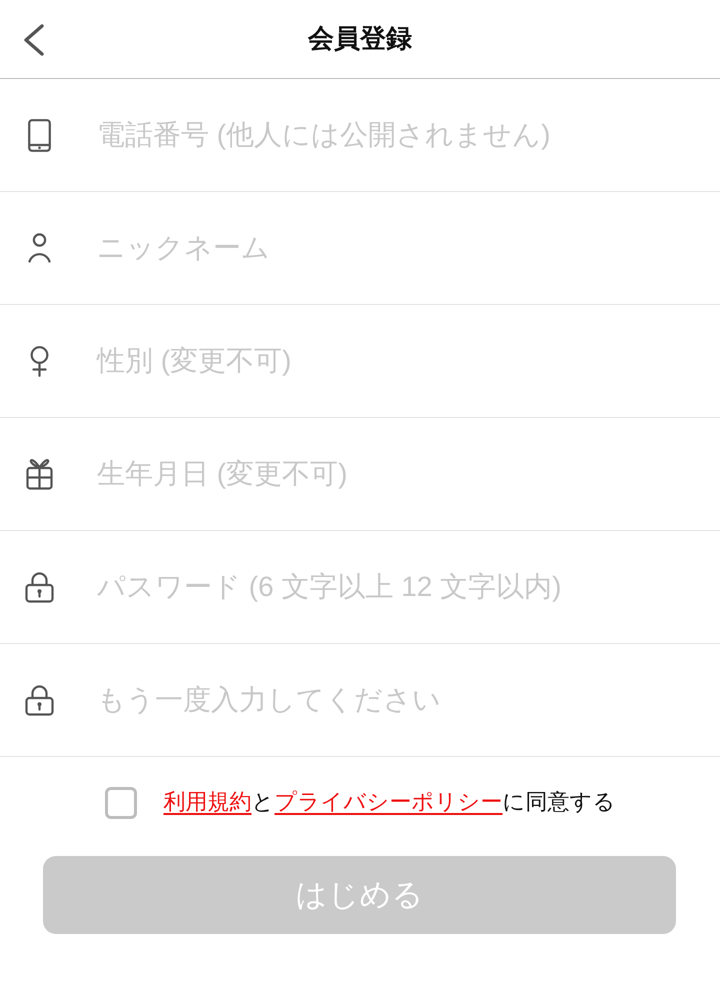 Image resolution: width=720 pixels, height=988 pixels. What do you see at coordinates (39, 361) in the screenshot?
I see `female-icon` at bounding box center [39, 361].